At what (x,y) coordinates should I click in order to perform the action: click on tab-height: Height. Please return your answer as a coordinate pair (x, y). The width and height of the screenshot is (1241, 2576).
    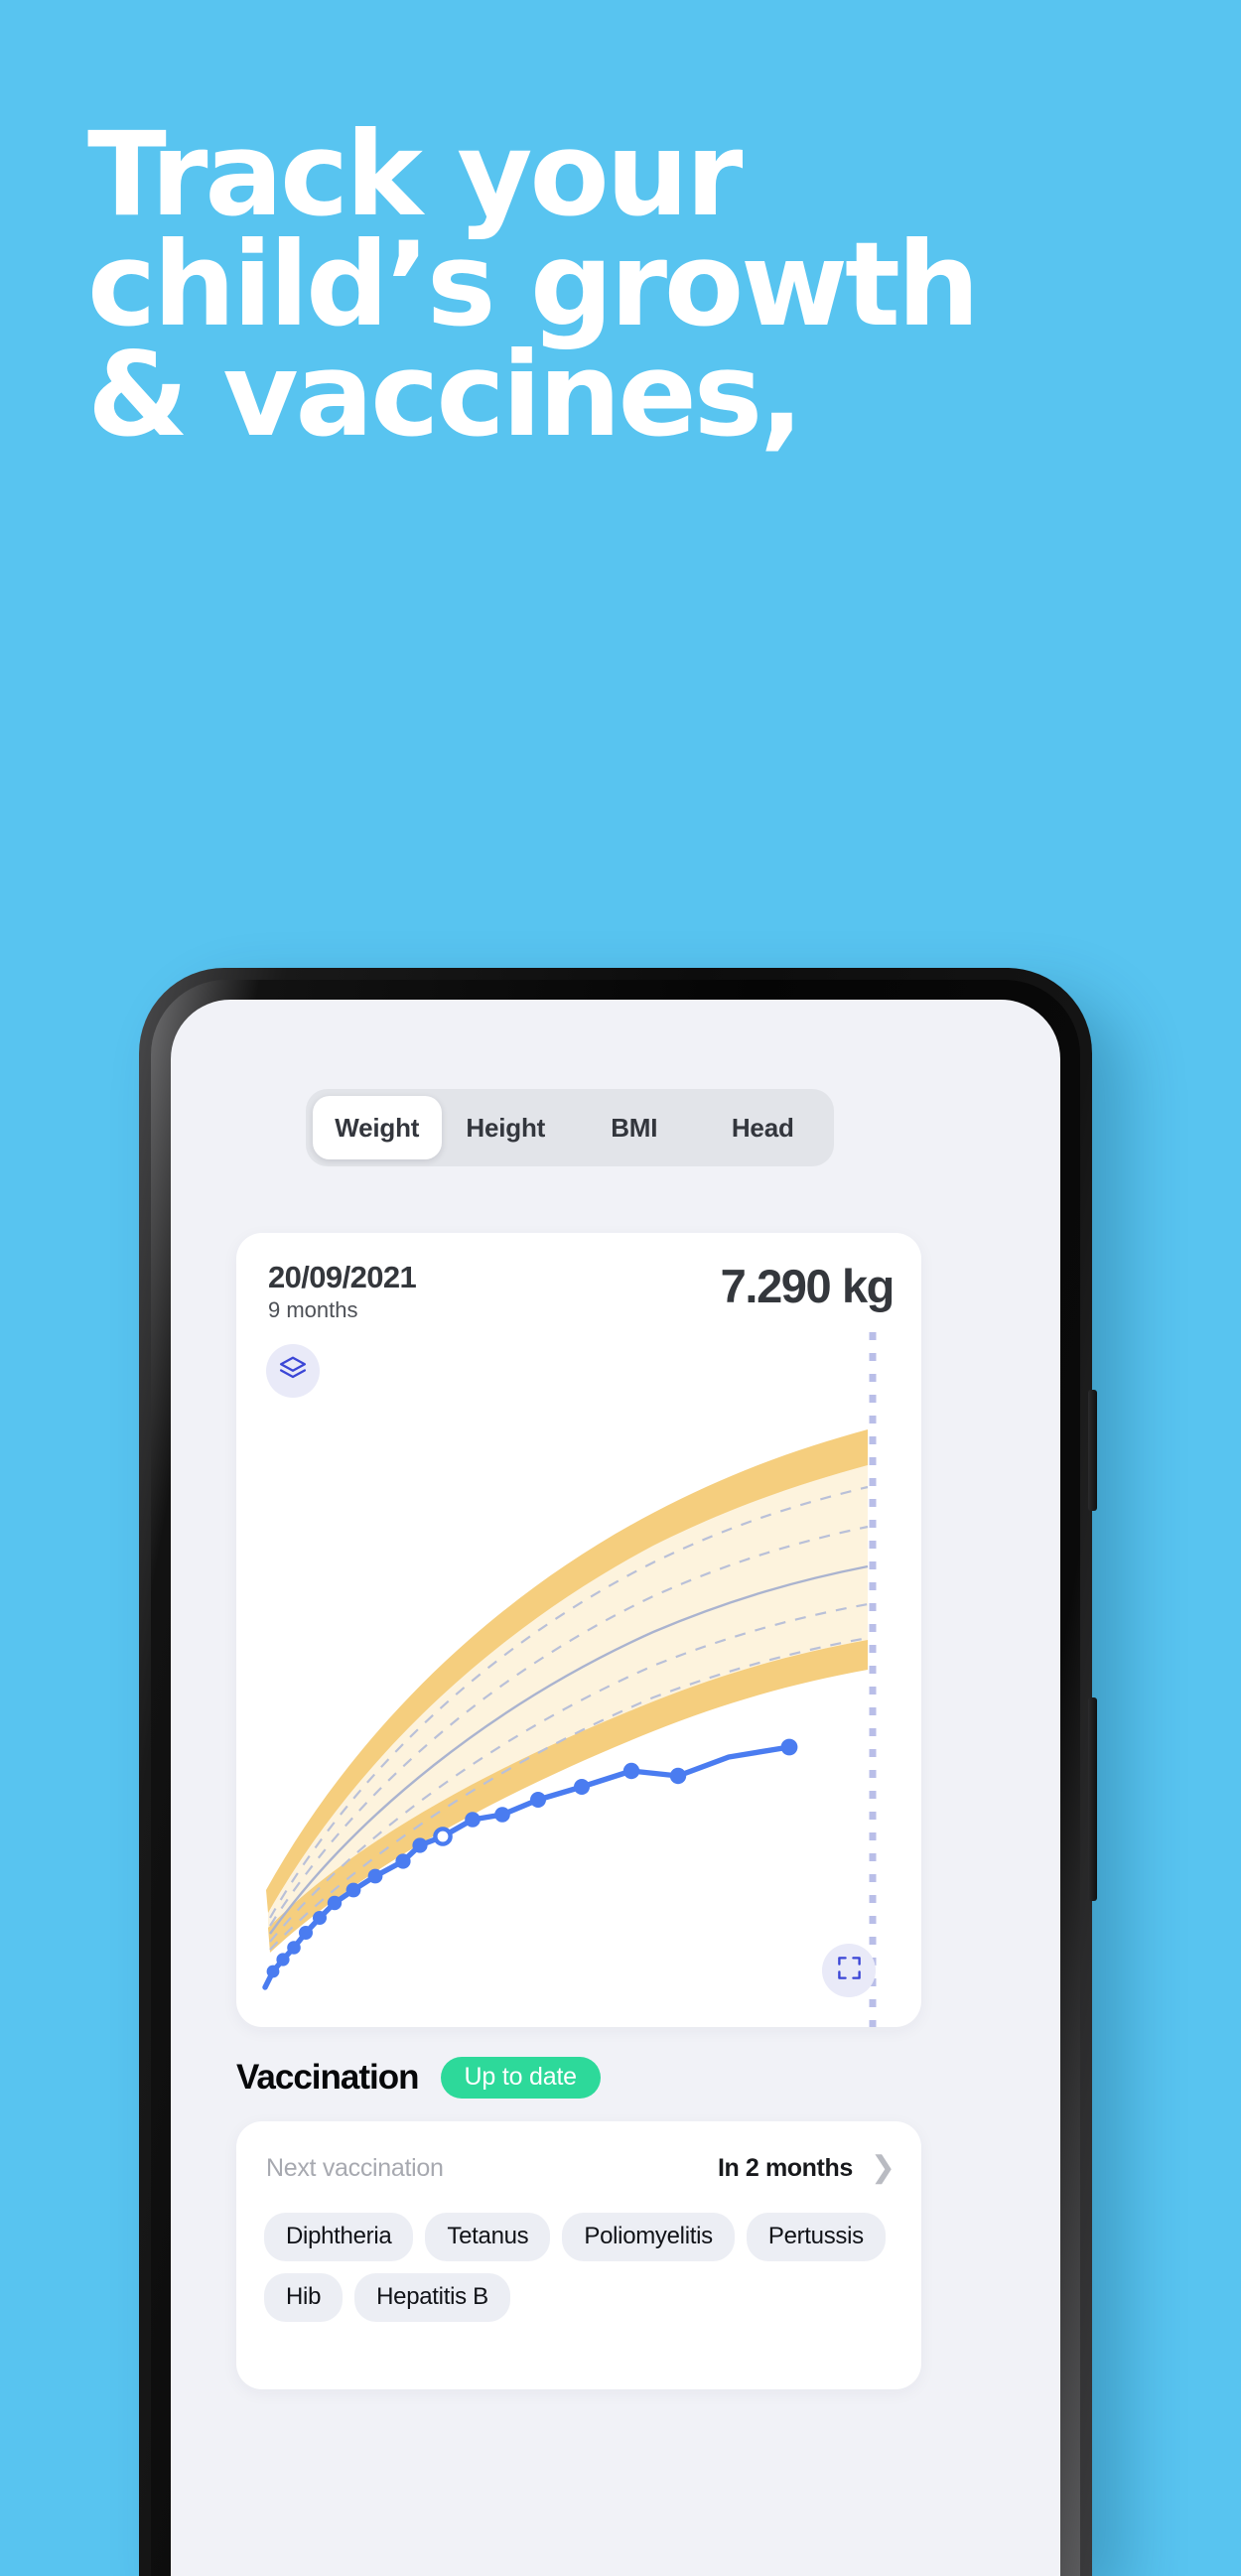
    Looking at the image, I should click on (507, 1127).